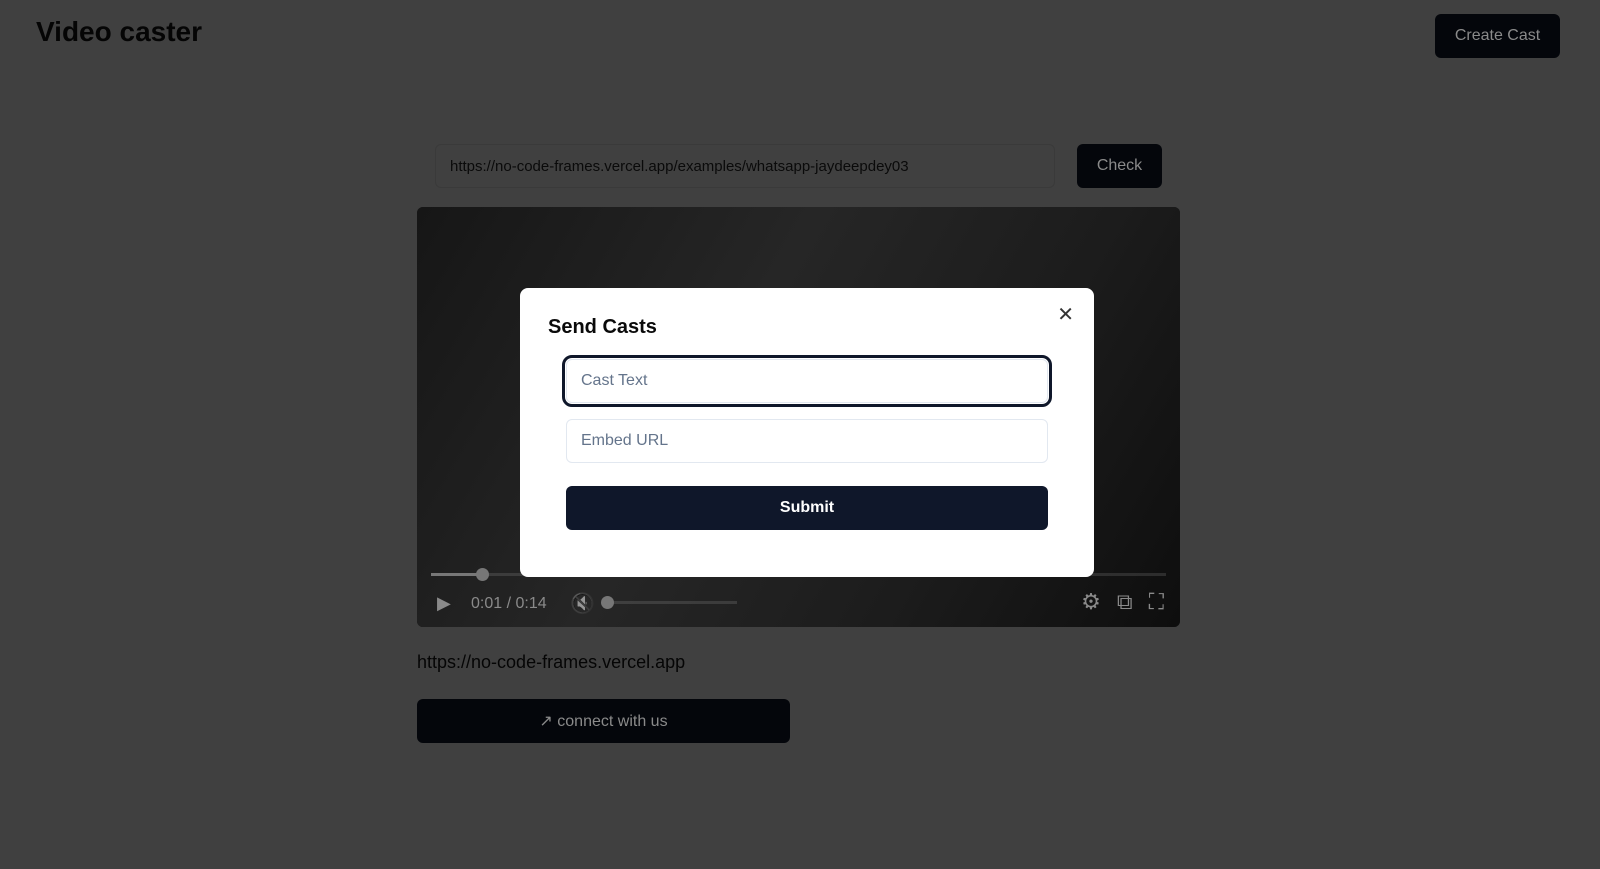 The height and width of the screenshot is (869, 1600). I want to click on create-cast-button: Create Cast, so click(1497, 36).